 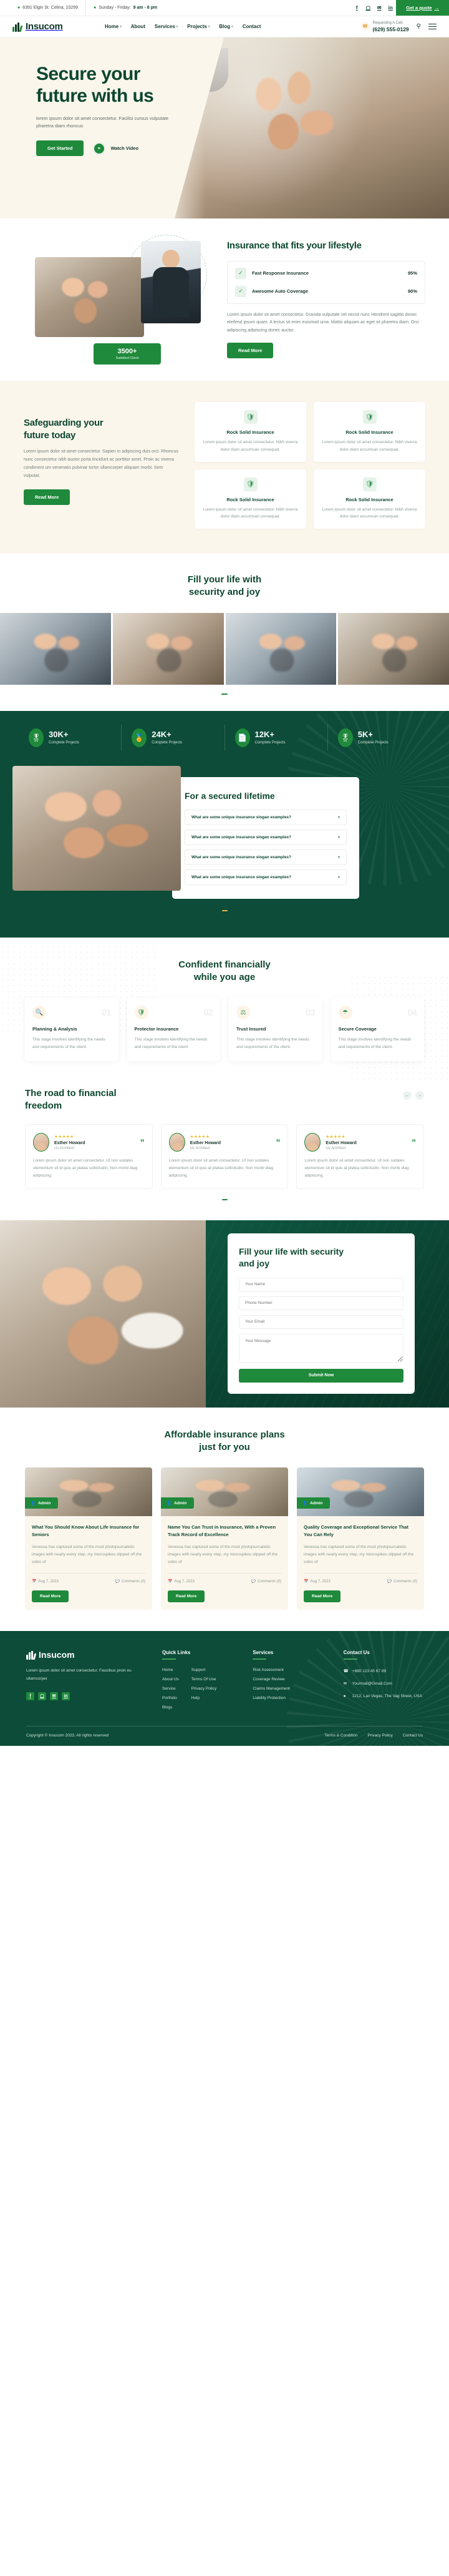 I want to click on nav-item-projects: Projects ▾, so click(x=198, y=26).